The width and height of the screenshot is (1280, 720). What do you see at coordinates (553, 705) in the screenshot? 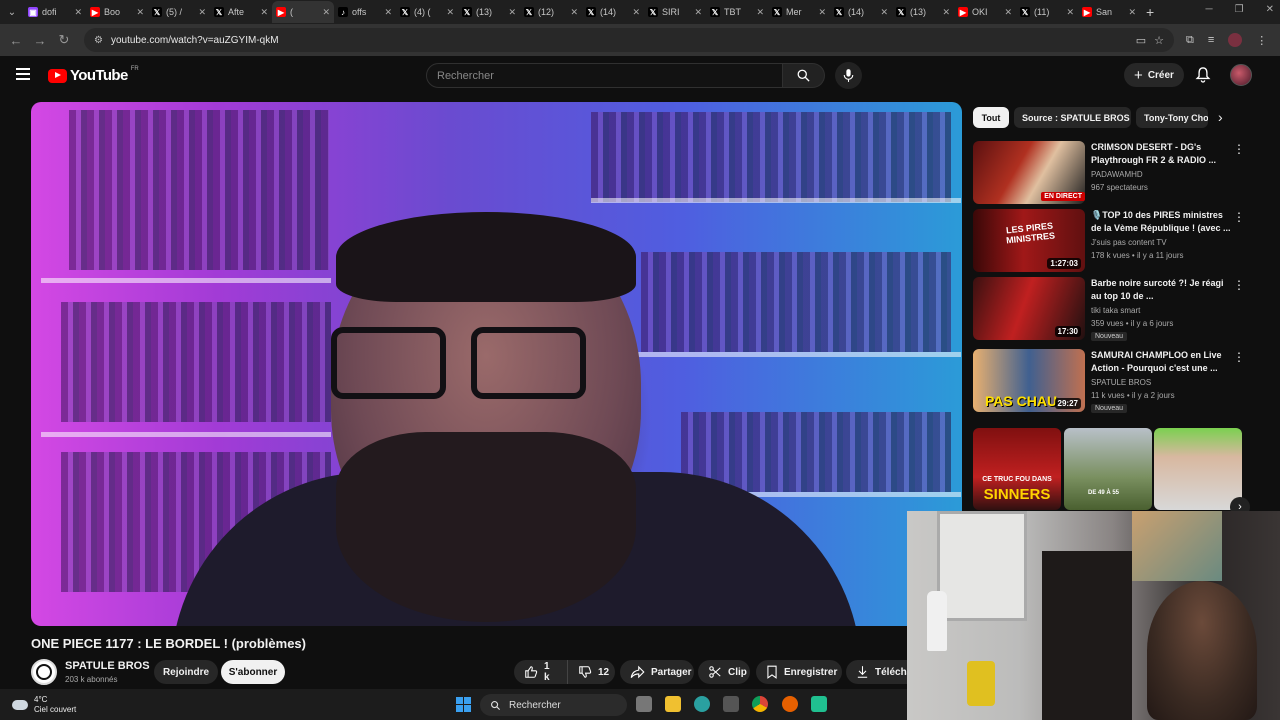
I see `taskbar-search: Rechercher` at bounding box center [553, 705].